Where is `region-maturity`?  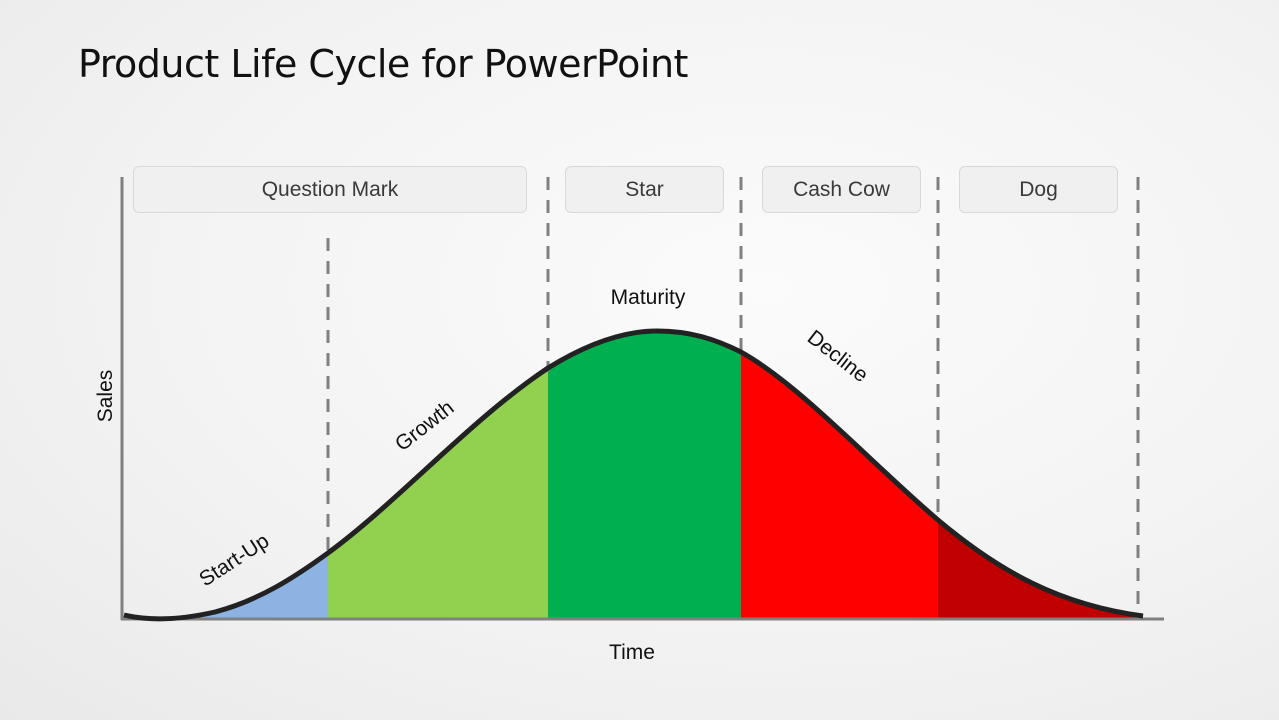
region-maturity is located at coordinates (644, 475).